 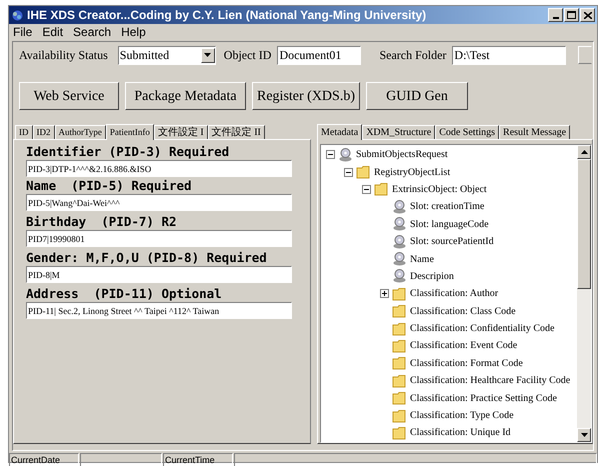 What do you see at coordinates (248, 55) in the screenshot?
I see `object-id-label: Object ID` at bounding box center [248, 55].